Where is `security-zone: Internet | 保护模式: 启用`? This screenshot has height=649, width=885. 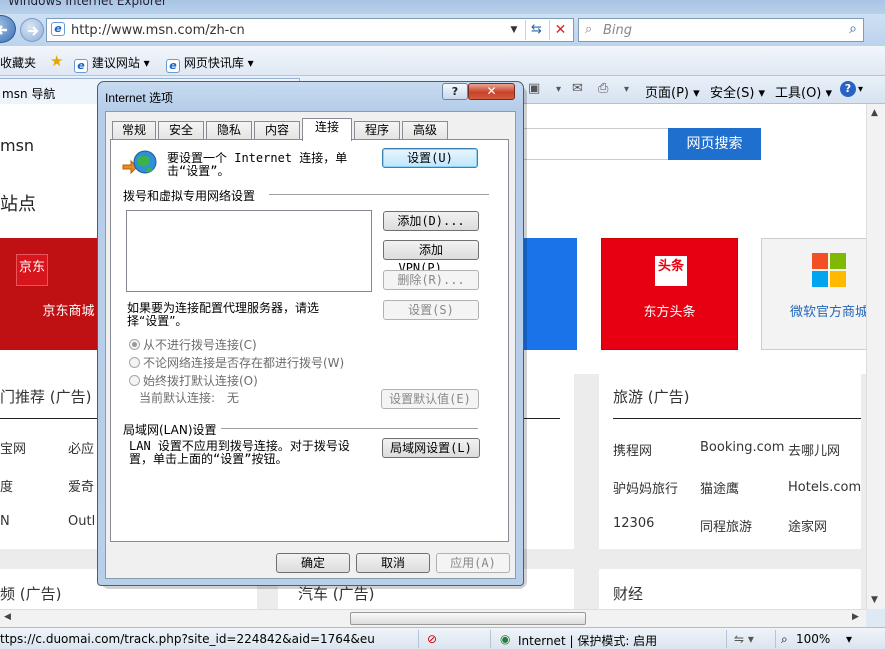
security-zone: Internet | 保护模式: 启用 is located at coordinates (587, 640).